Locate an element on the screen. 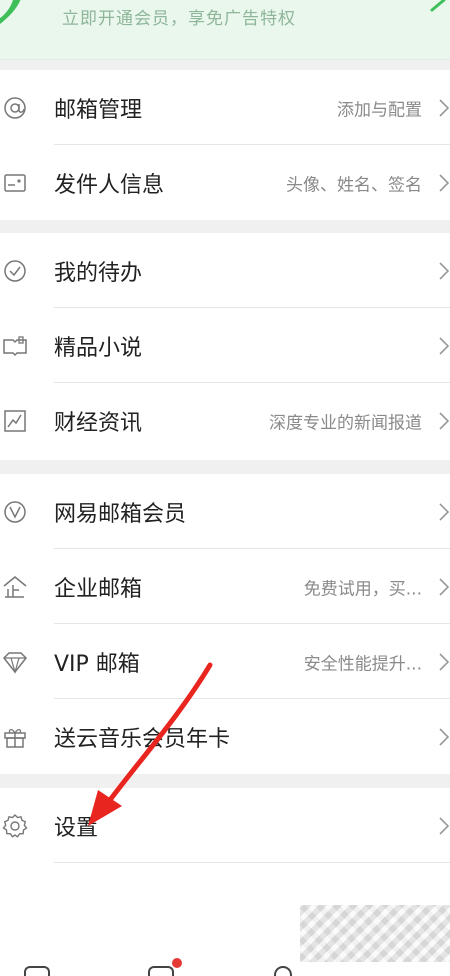 The image size is (450, 976). tab-mail is located at coordinates (37, 971).